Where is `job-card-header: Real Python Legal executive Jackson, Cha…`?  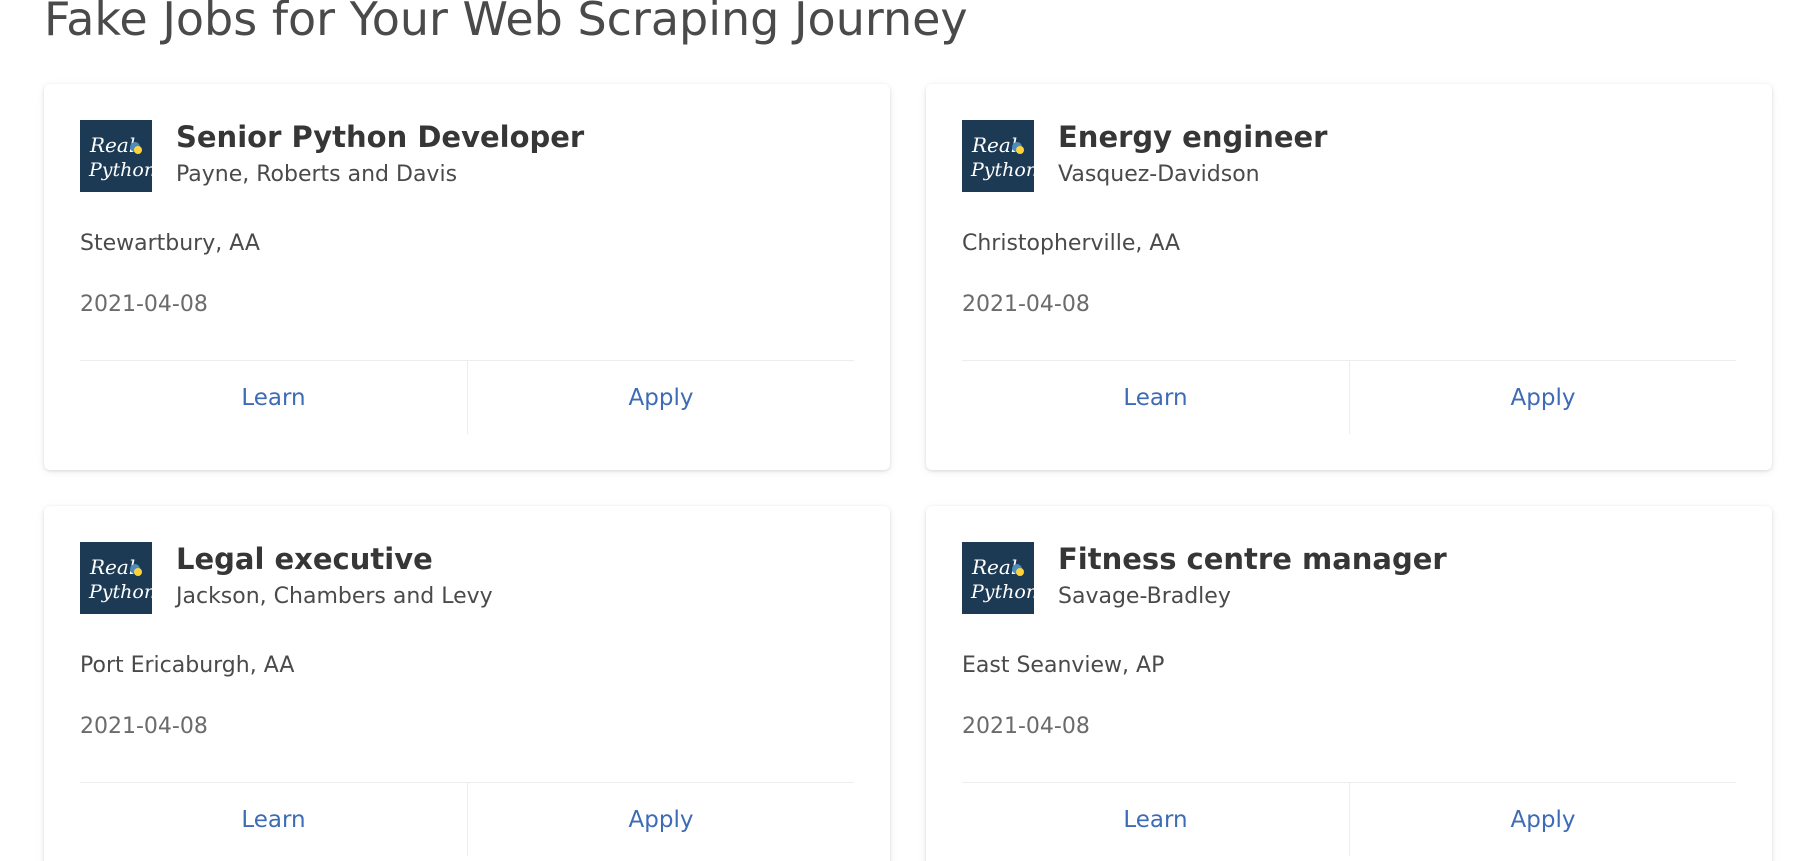 job-card-header: Real Python Legal executive Jackson, Cha… is located at coordinates (467, 578).